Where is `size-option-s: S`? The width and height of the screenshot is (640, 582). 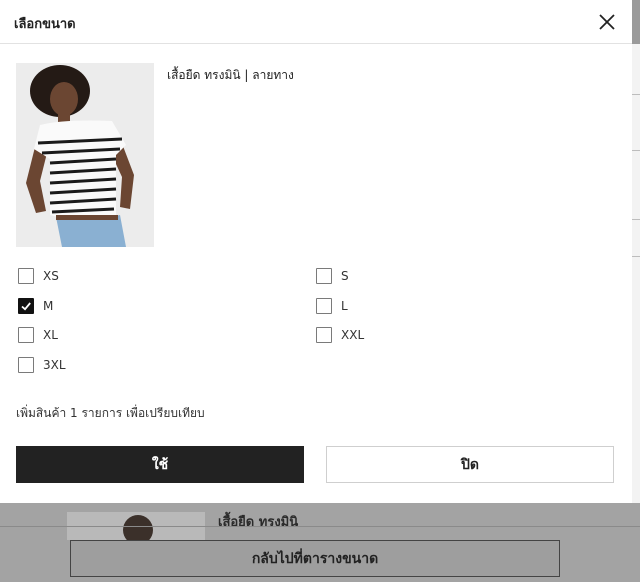 size-option-s: S is located at coordinates (332, 276).